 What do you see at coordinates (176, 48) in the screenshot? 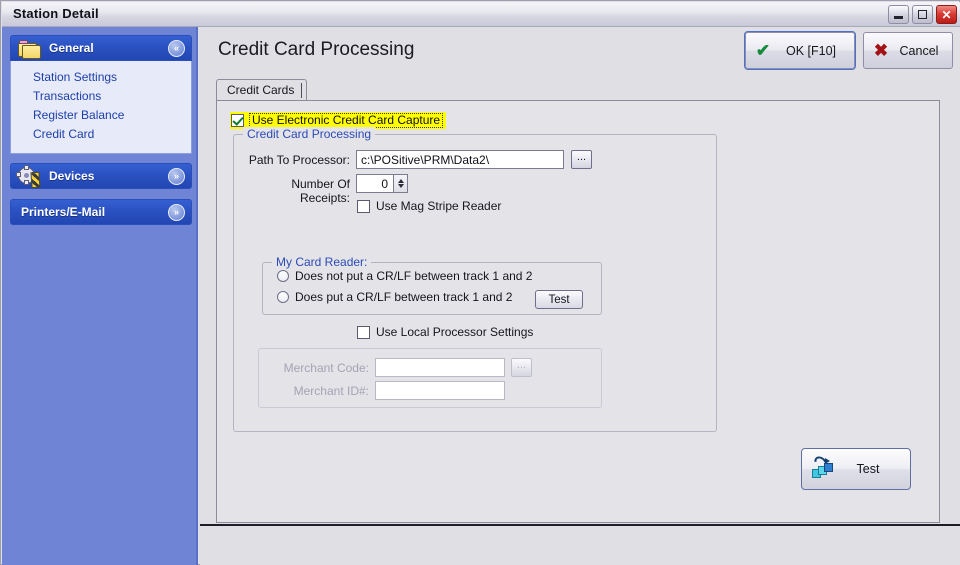
I see `chevron-up-icon: «` at bounding box center [176, 48].